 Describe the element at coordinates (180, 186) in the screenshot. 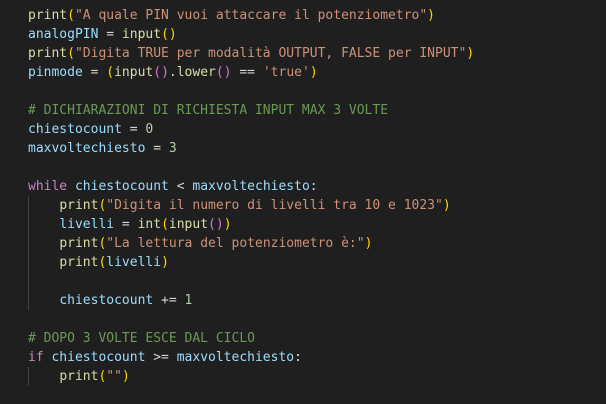

I see `code-token: <` at that location.